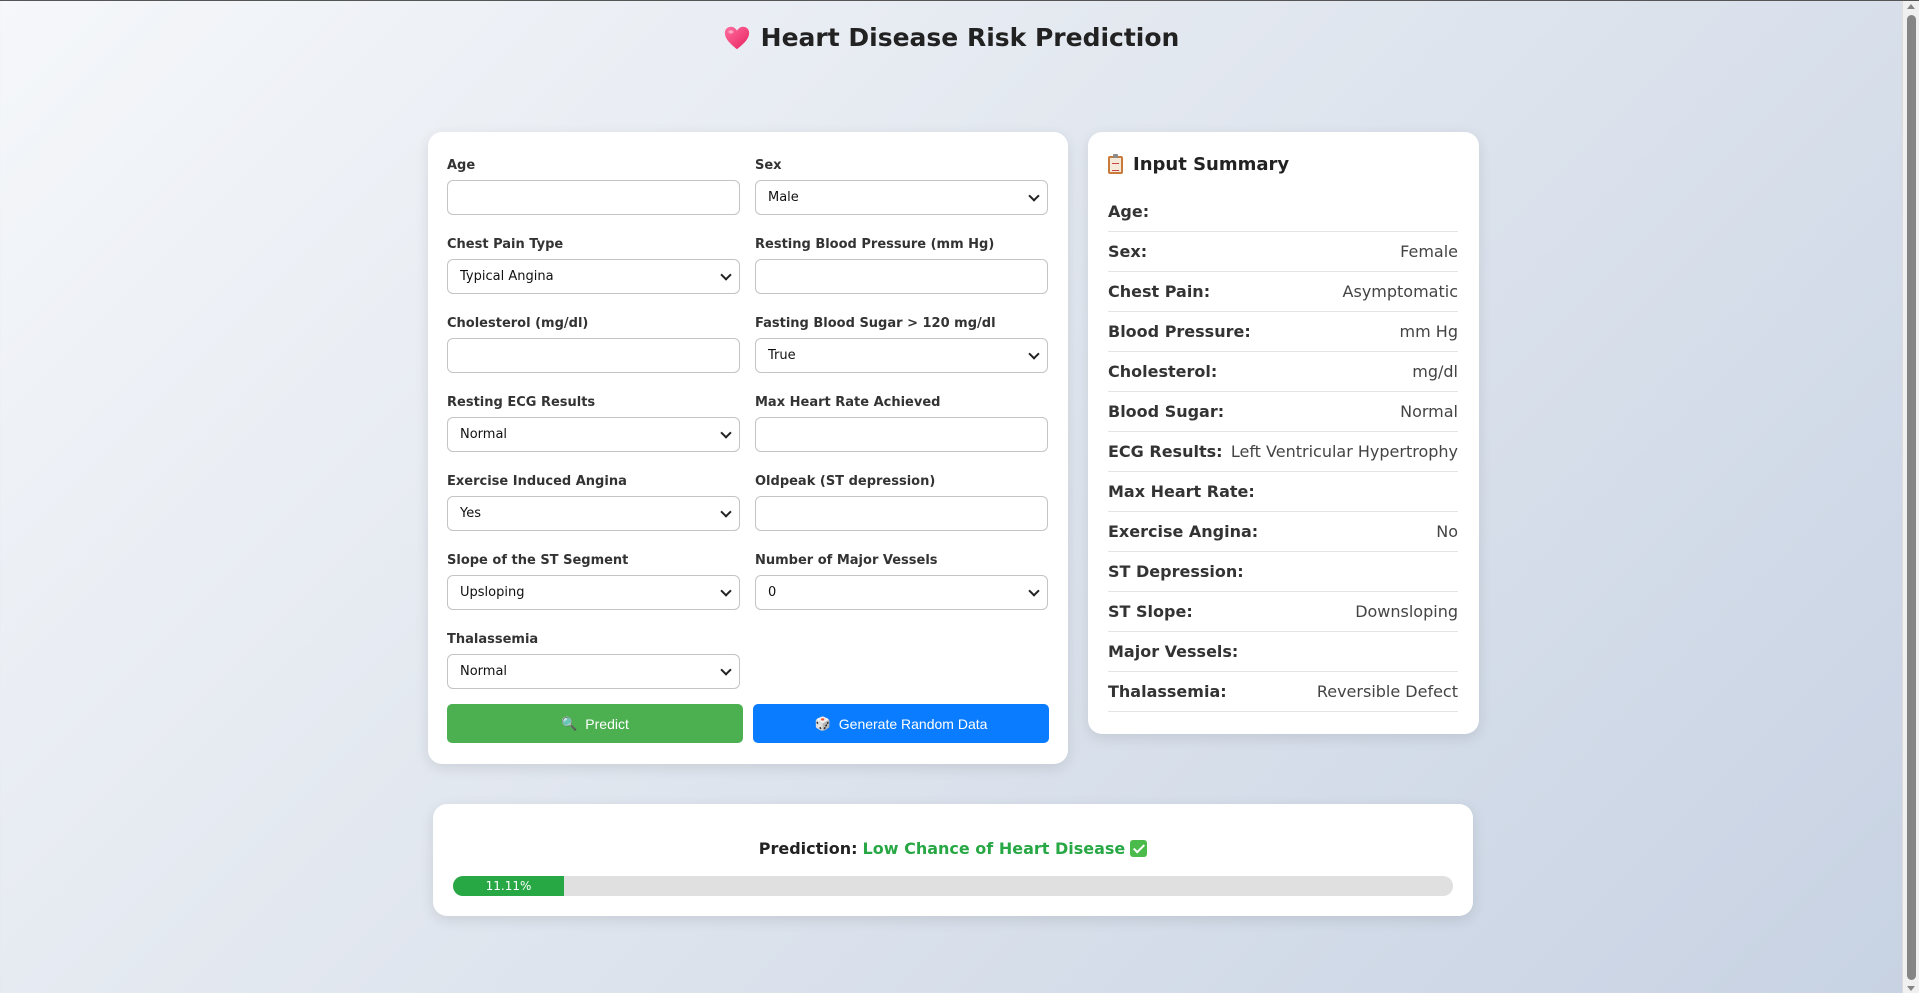 This screenshot has width=1919, height=993. I want to click on summary-row: ECG Results: Left Ventricular Hypertrophy, so click(1283, 452).